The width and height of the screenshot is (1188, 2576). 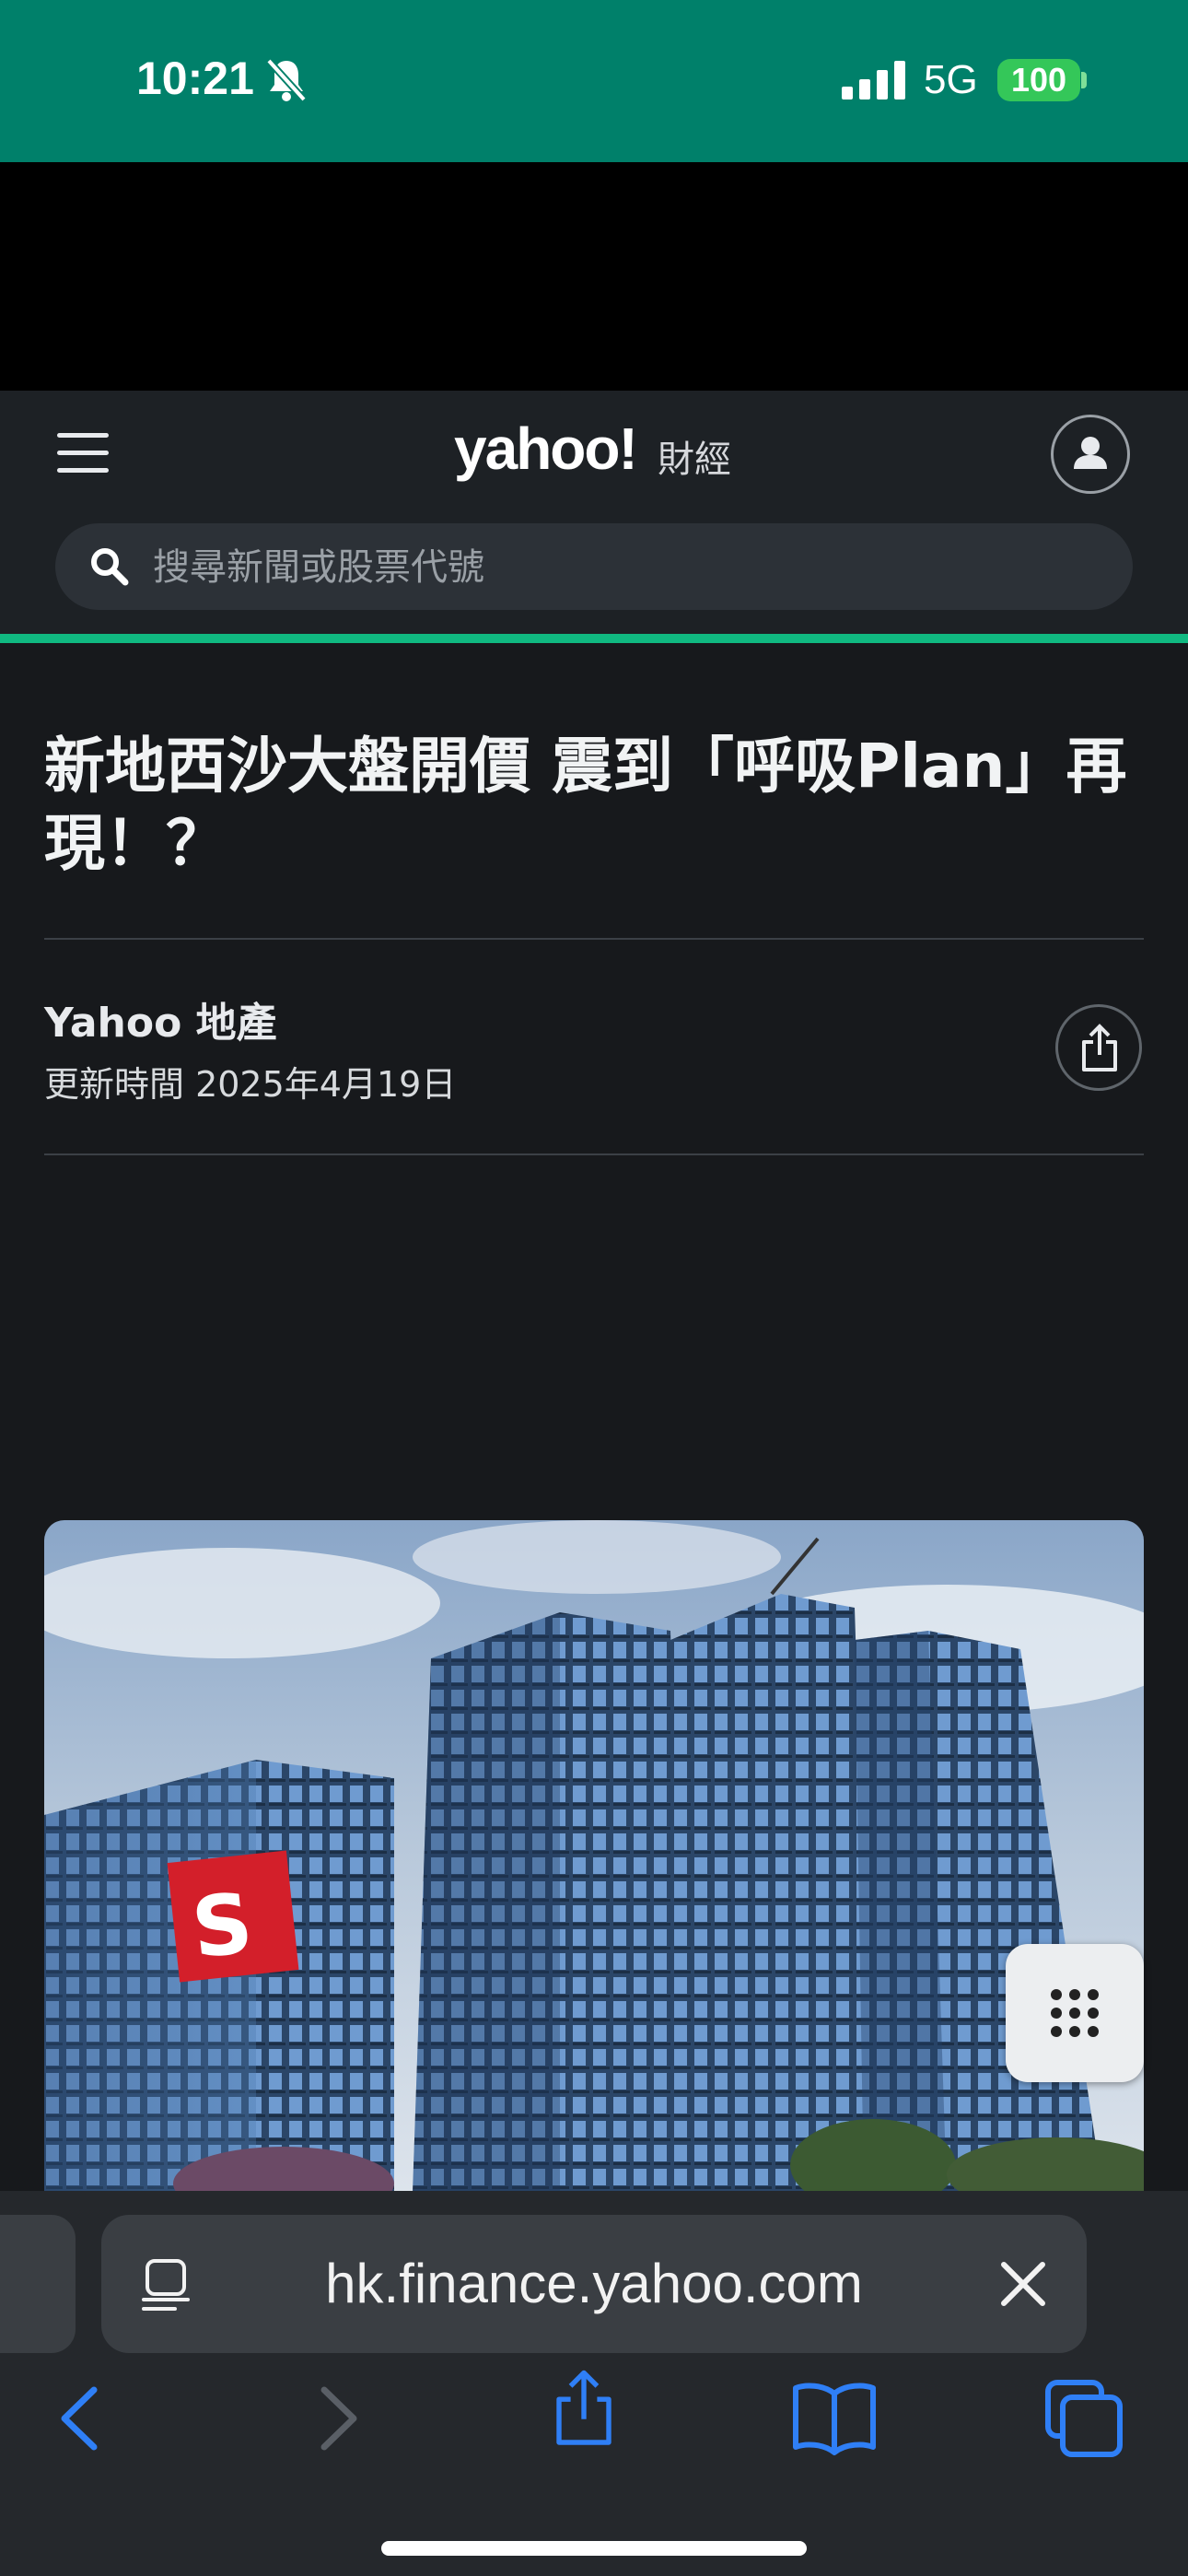 I want to click on article-updated-time: 更新時間 2025年4月19日, so click(x=250, y=1084).